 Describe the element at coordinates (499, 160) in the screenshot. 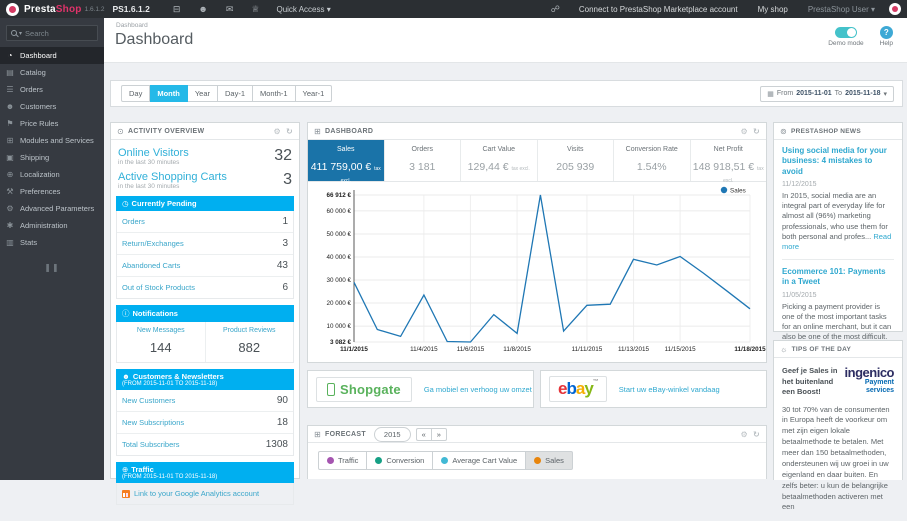

I see `metric-tab-cart-value: Cart Value129,44 € tax excl.` at that location.